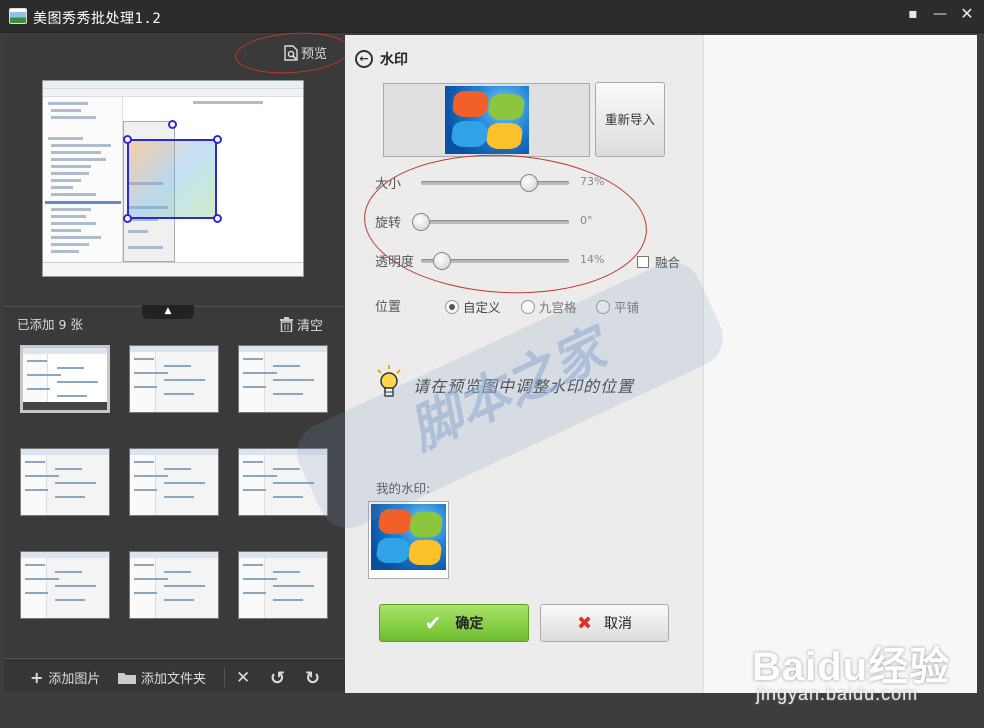 The image size is (984, 728). Describe the element at coordinates (433, 623) in the screenshot. I see `checkmark-icon: ✔` at that location.